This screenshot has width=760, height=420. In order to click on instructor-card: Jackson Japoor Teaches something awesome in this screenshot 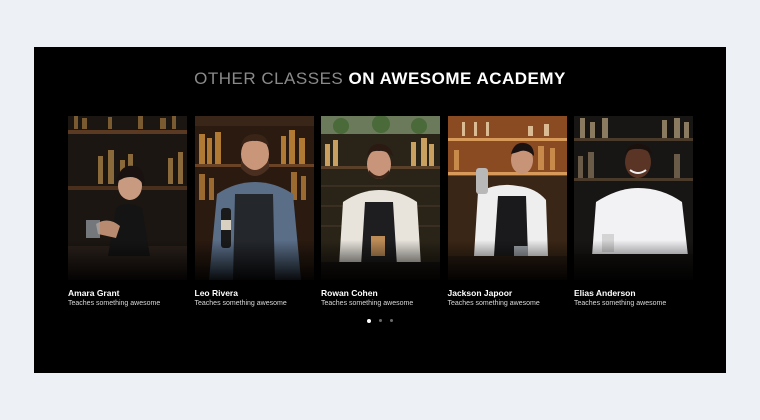, I will do `click(507, 211)`.